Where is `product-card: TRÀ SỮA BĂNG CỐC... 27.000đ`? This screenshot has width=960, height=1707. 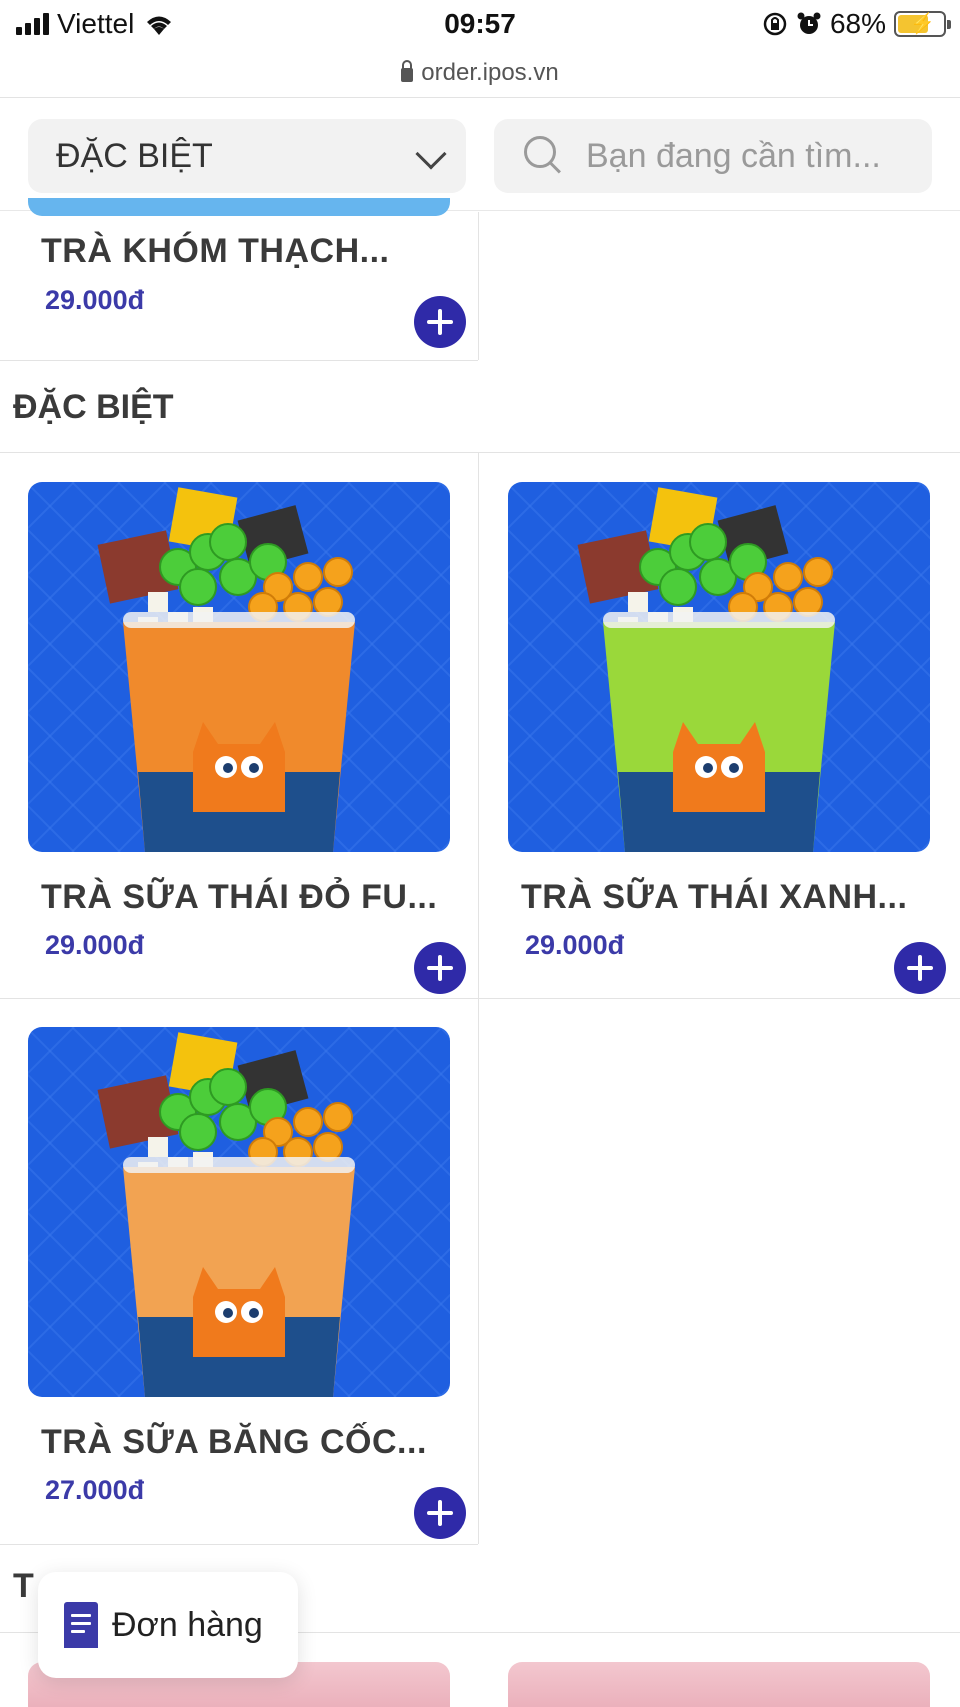 product-card: TRÀ SỮA BĂNG CỐC... 27.000đ is located at coordinates (239, 1283).